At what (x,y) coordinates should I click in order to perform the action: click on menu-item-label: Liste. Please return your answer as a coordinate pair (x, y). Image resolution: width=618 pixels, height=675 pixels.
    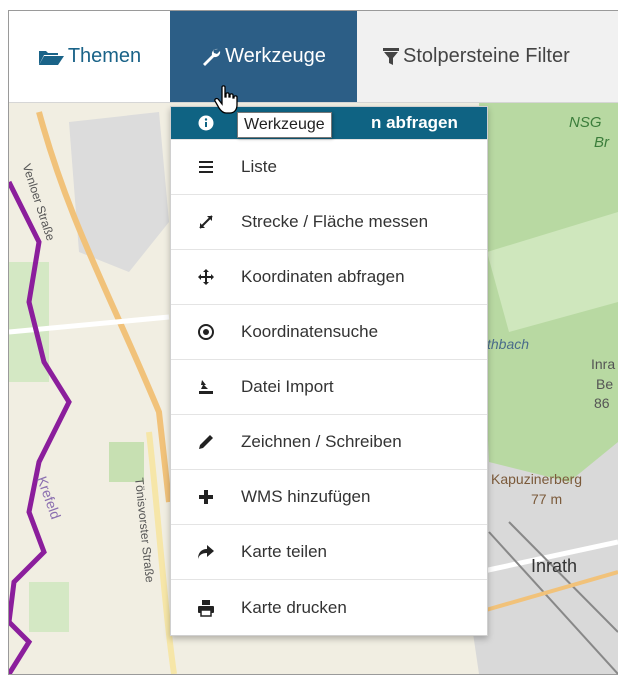
    Looking at the image, I should click on (259, 166).